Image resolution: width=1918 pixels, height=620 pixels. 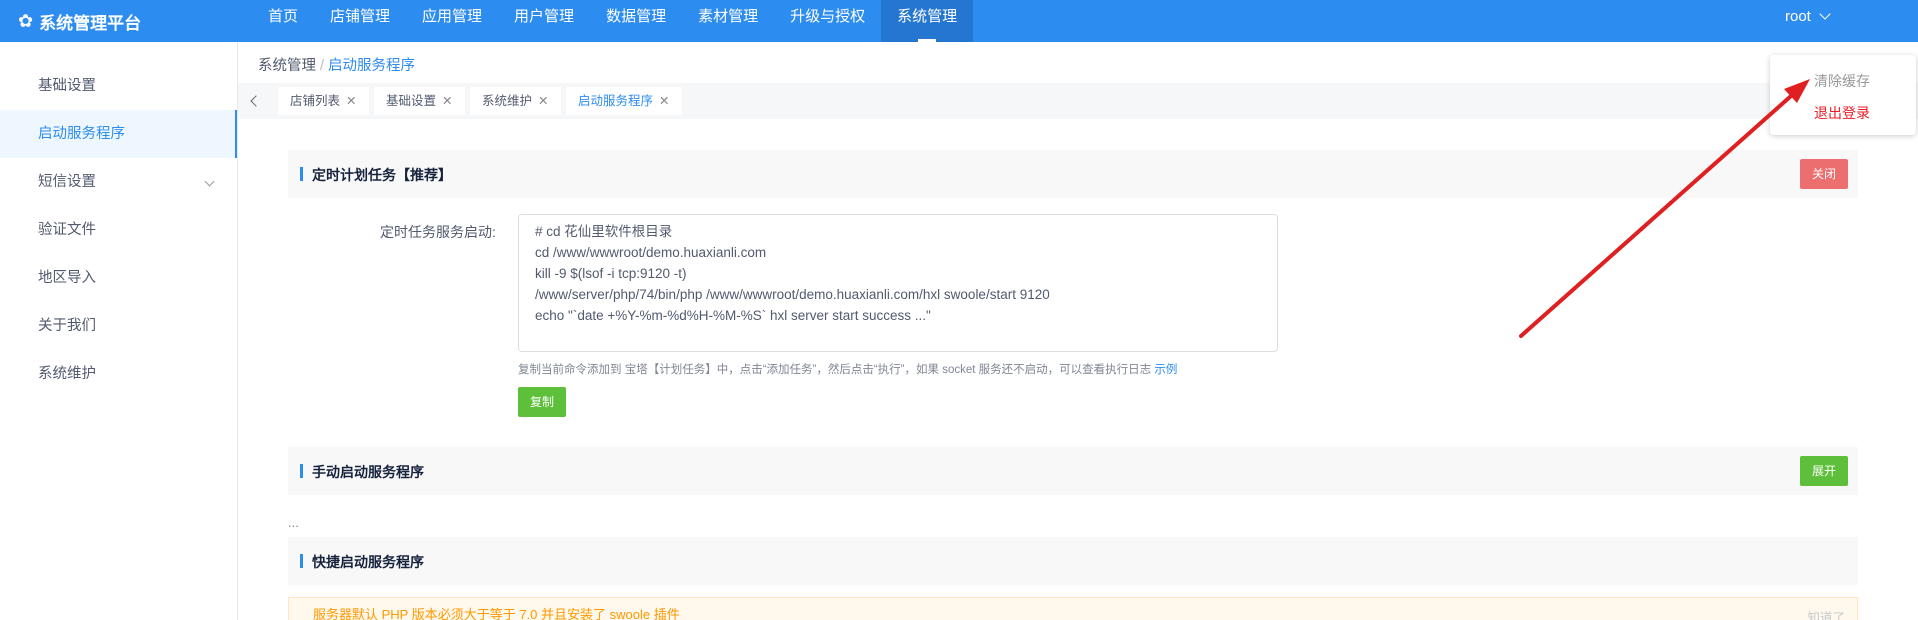 What do you see at coordinates (118, 374) in the screenshot?
I see `sidebar-item-system-maintenance: 系统维护` at bounding box center [118, 374].